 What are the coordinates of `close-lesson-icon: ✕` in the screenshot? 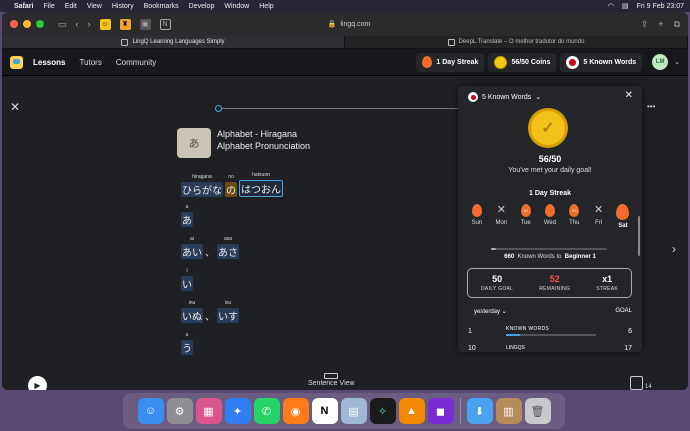 It's located at (15, 107).